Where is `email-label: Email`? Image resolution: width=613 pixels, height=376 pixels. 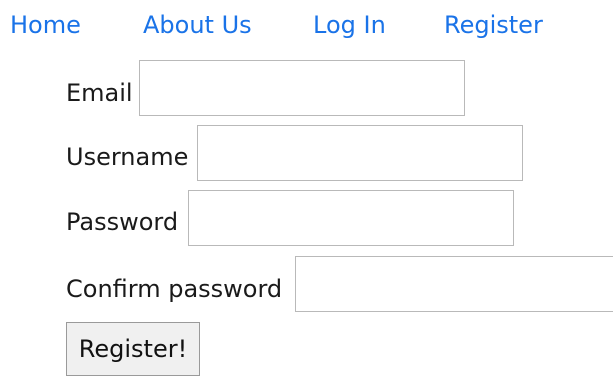
email-label: Email is located at coordinates (99, 93).